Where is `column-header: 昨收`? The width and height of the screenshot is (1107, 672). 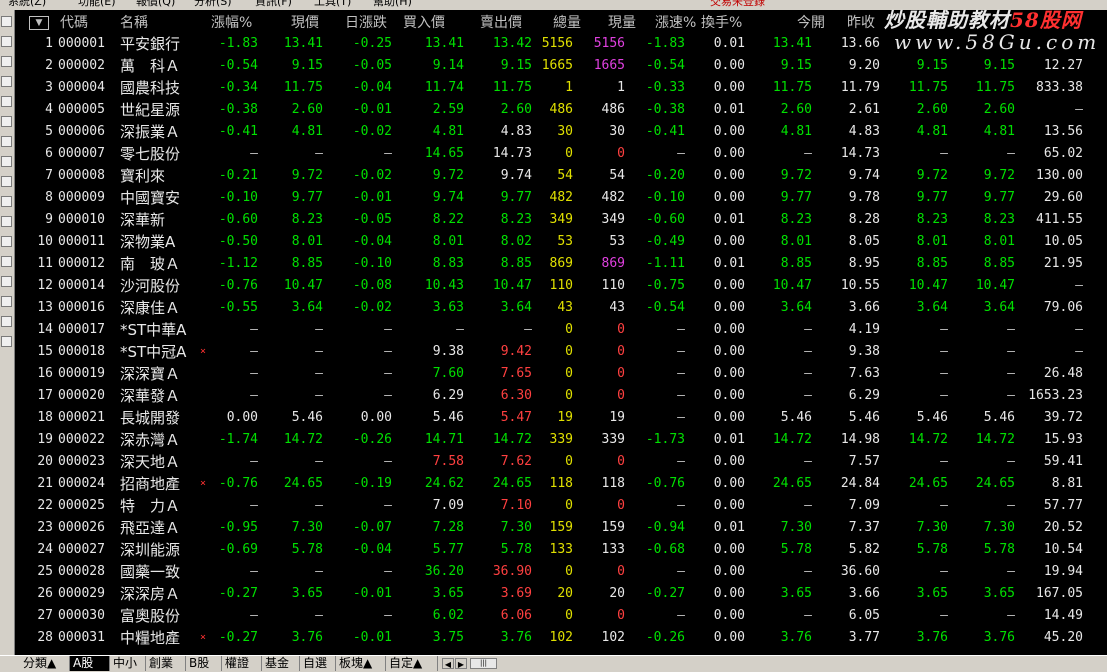 column-header: 昨收 is located at coordinates (861, 23).